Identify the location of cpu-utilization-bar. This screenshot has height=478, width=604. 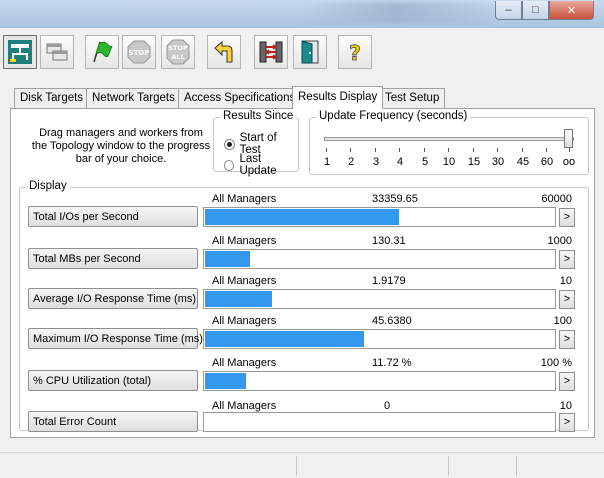
(379, 381).